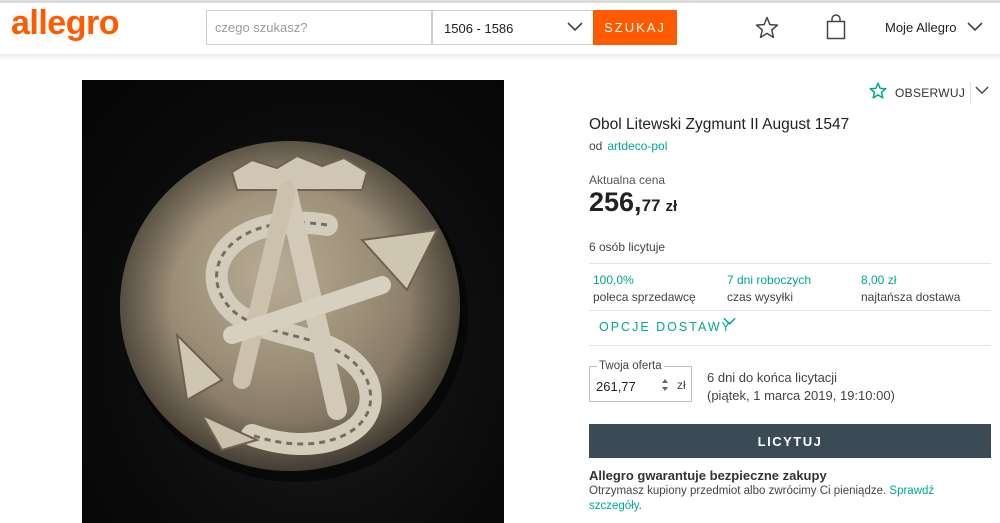 The height and width of the screenshot is (523, 1000). I want to click on bid-button: LICYTUJ, so click(790, 441).